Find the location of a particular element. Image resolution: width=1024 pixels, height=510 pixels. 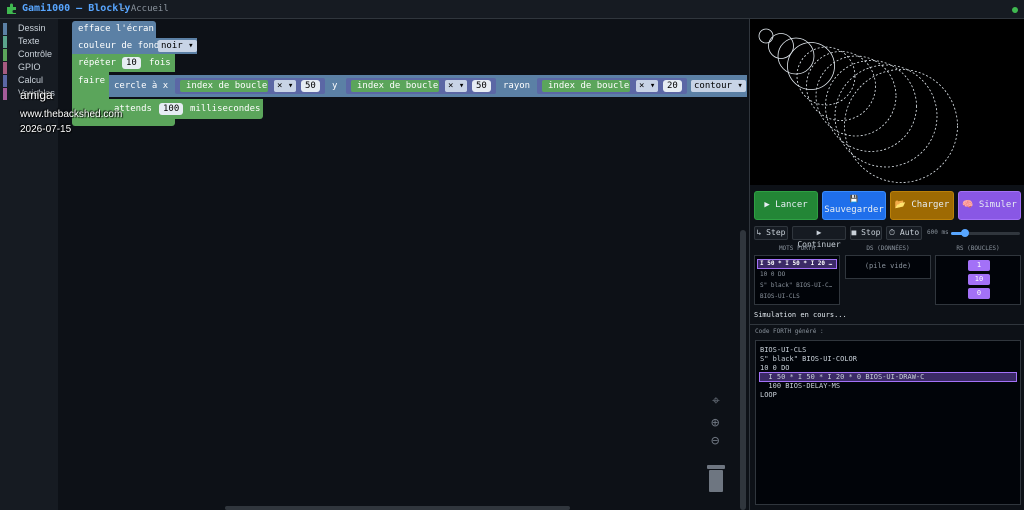

toolbox-category-calcul: Calcul is located at coordinates (30, 81).